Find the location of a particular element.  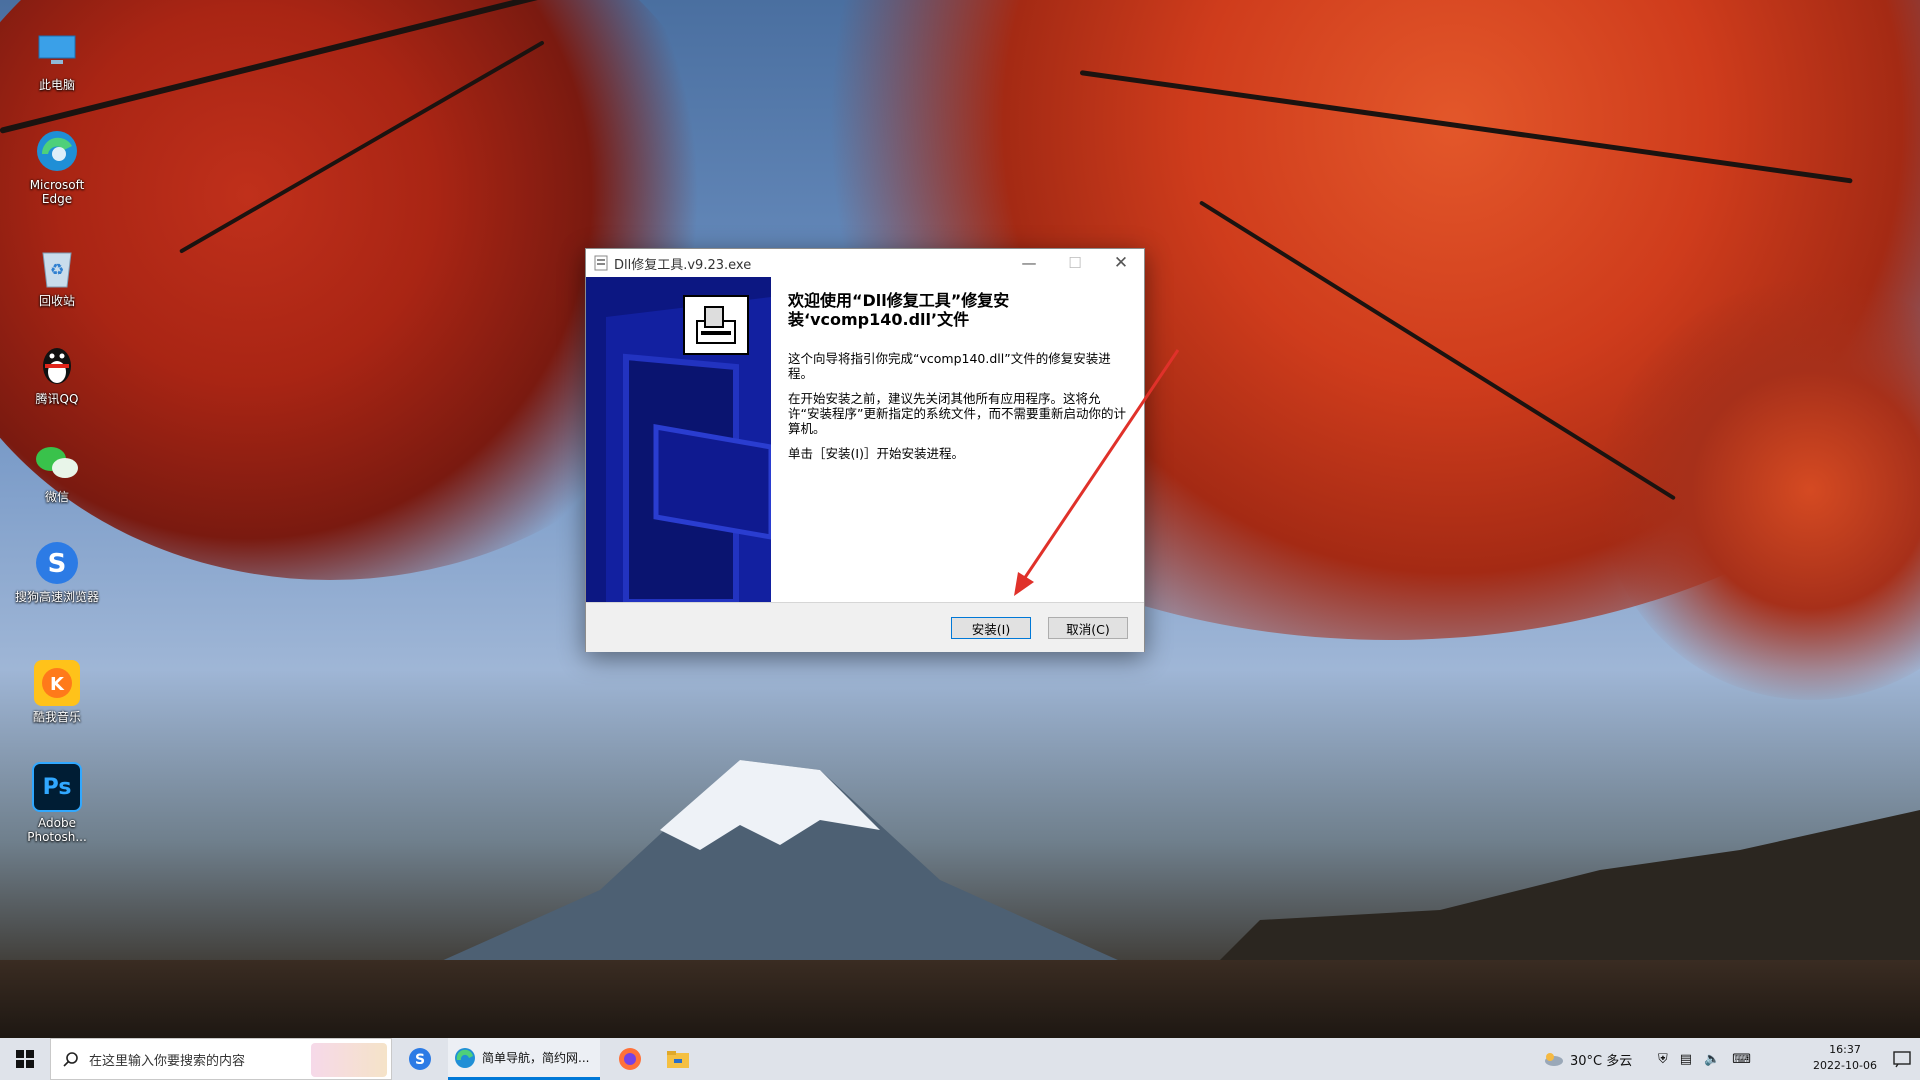

installer-banner-icon is located at coordinates (716, 325).